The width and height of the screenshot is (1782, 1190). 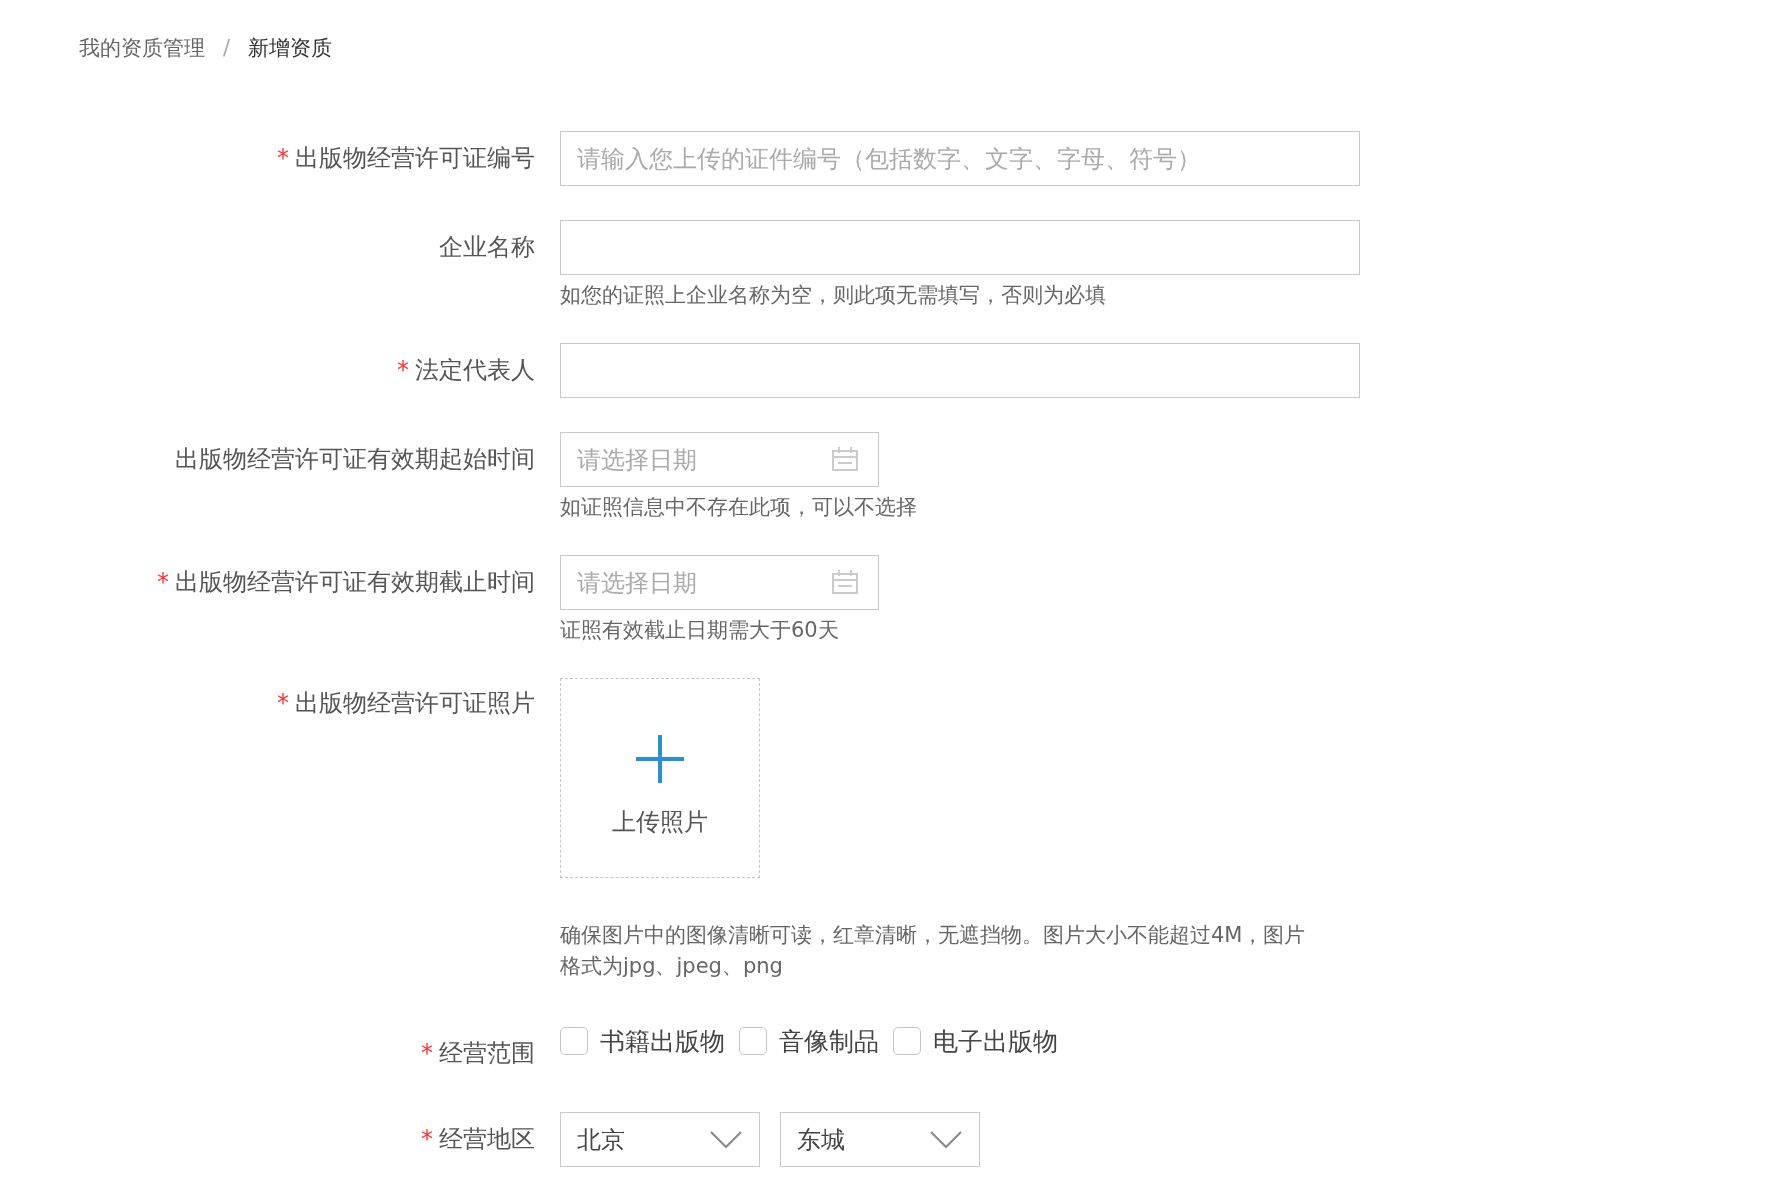 I want to click on checkbox-label: 音像制品, so click(x=829, y=1041).